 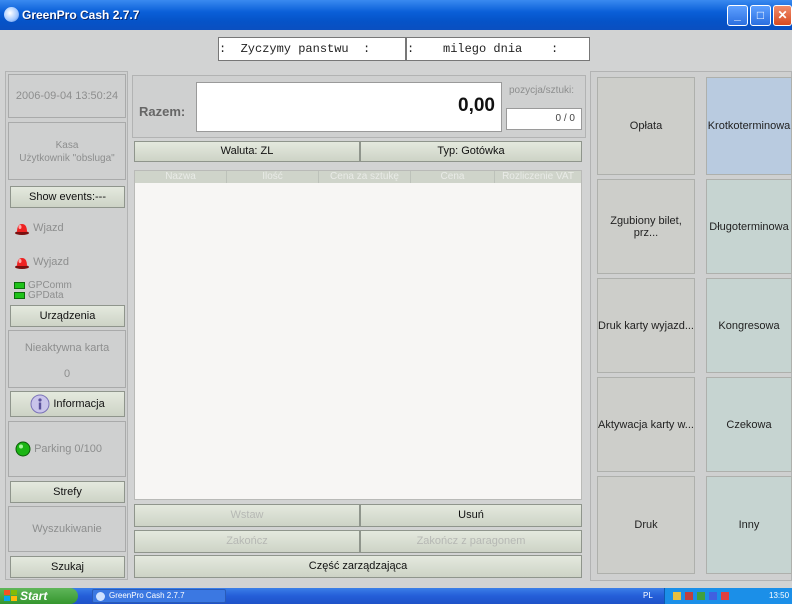 I want to click on parking-box: Parking 0/100, so click(x=67, y=449).